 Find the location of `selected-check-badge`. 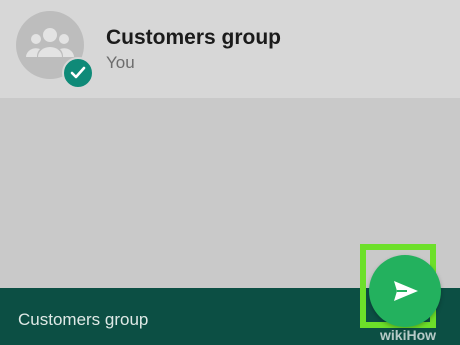

selected-check-badge is located at coordinates (78, 73).